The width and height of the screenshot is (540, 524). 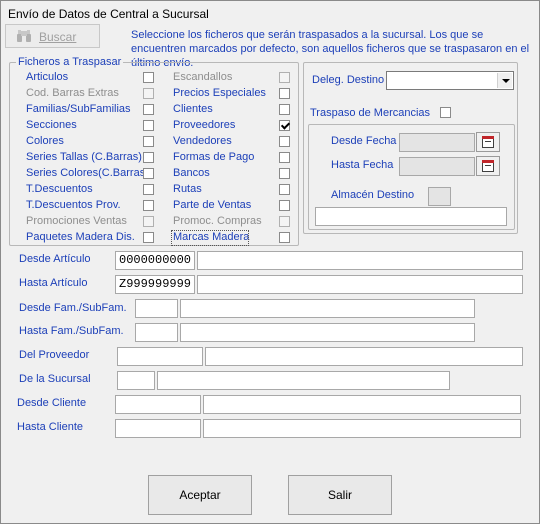 I want to click on sucursal-label: De la Sucursal, so click(x=55, y=379).